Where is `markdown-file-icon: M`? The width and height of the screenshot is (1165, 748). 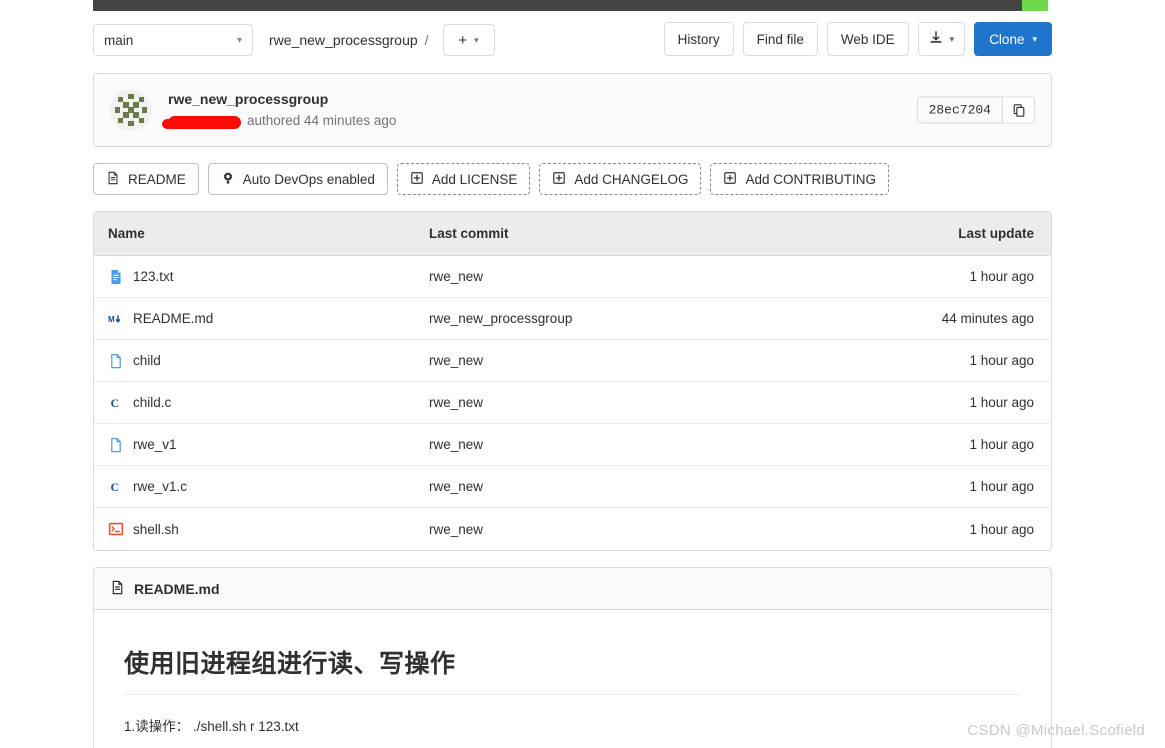 markdown-file-icon: M is located at coordinates (116, 319).